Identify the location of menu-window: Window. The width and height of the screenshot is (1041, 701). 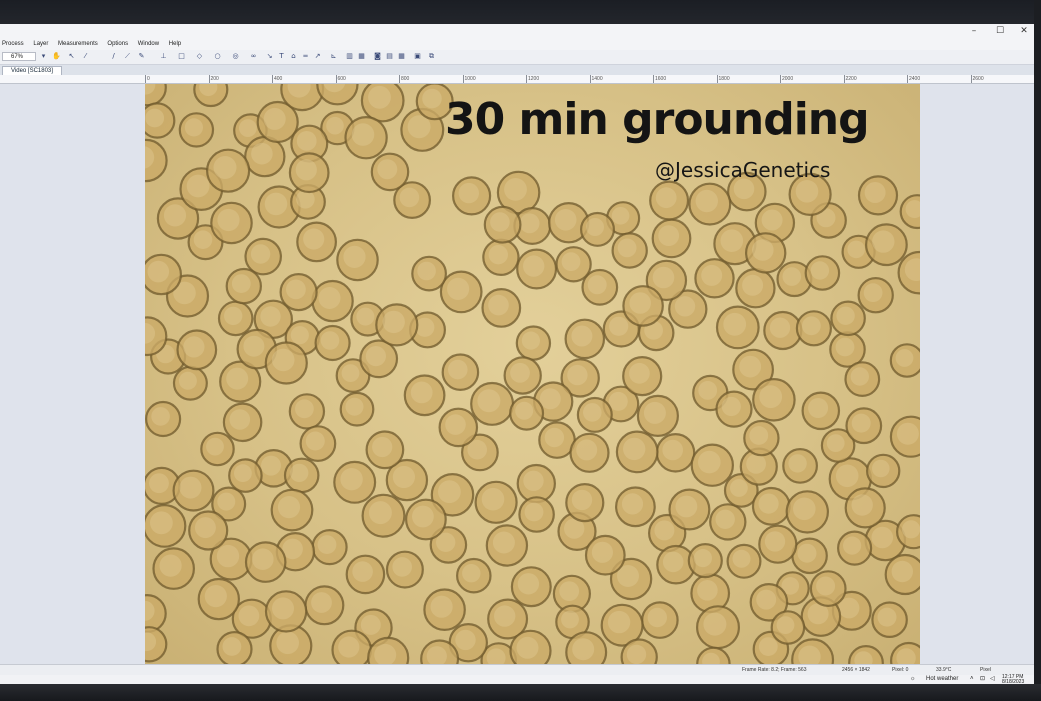
(148, 44).